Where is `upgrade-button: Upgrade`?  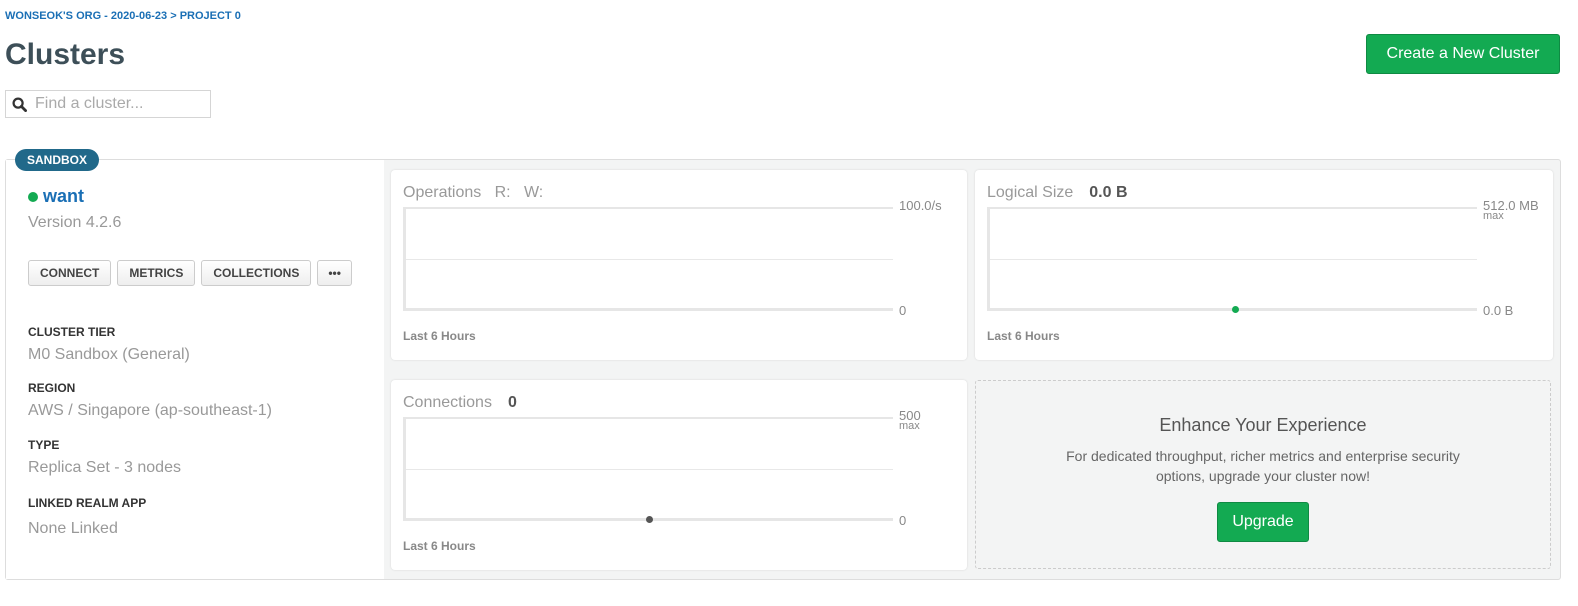
upgrade-button: Upgrade is located at coordinates (1263, 522).